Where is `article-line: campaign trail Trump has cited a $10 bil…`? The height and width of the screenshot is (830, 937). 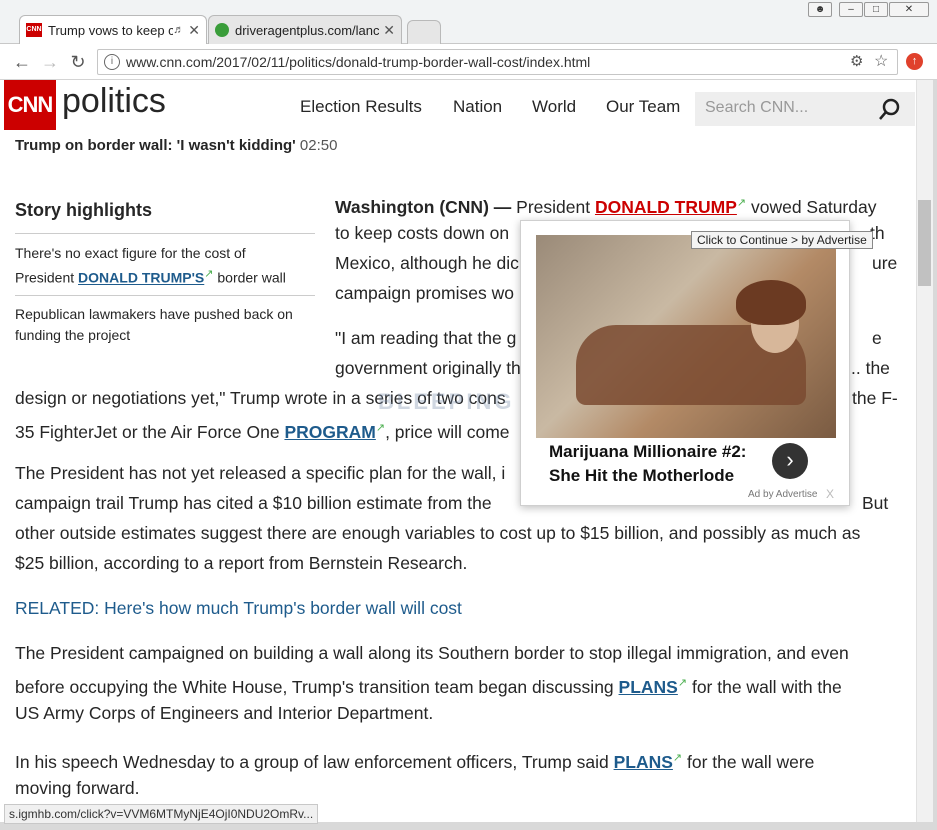 article-line: campaign trail Trump has cited a $10 bil… is located at coordinates (253, 503).